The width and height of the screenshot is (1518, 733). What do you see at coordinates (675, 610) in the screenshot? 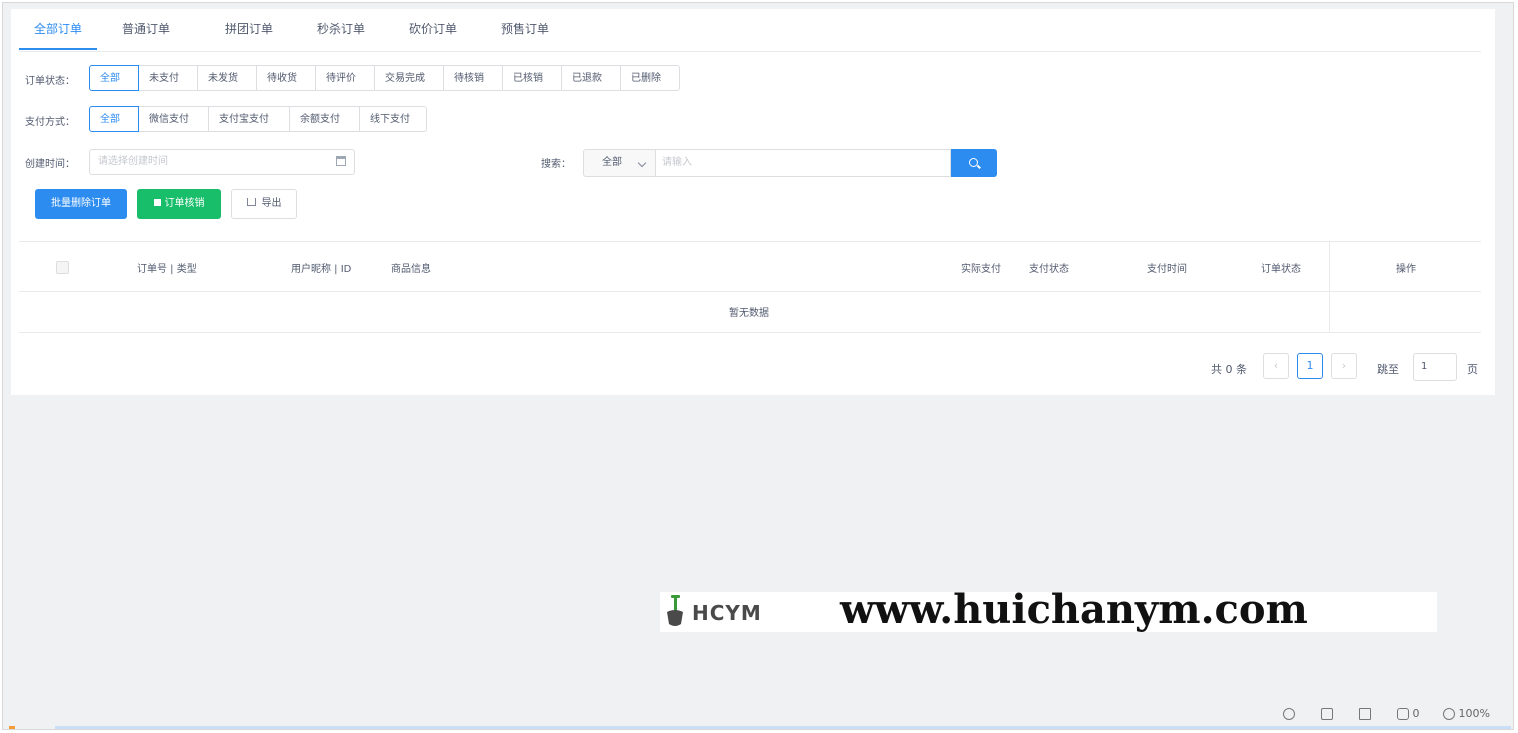
I see `shovel-logo-icon` at bounding box center [675, 610].